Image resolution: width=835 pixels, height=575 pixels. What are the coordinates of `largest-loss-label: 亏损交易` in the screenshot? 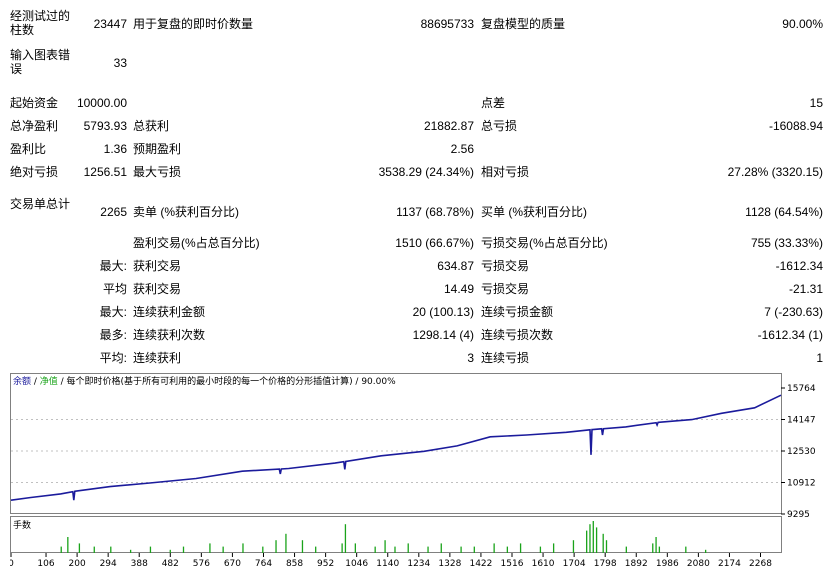 It's located at (505, 266).